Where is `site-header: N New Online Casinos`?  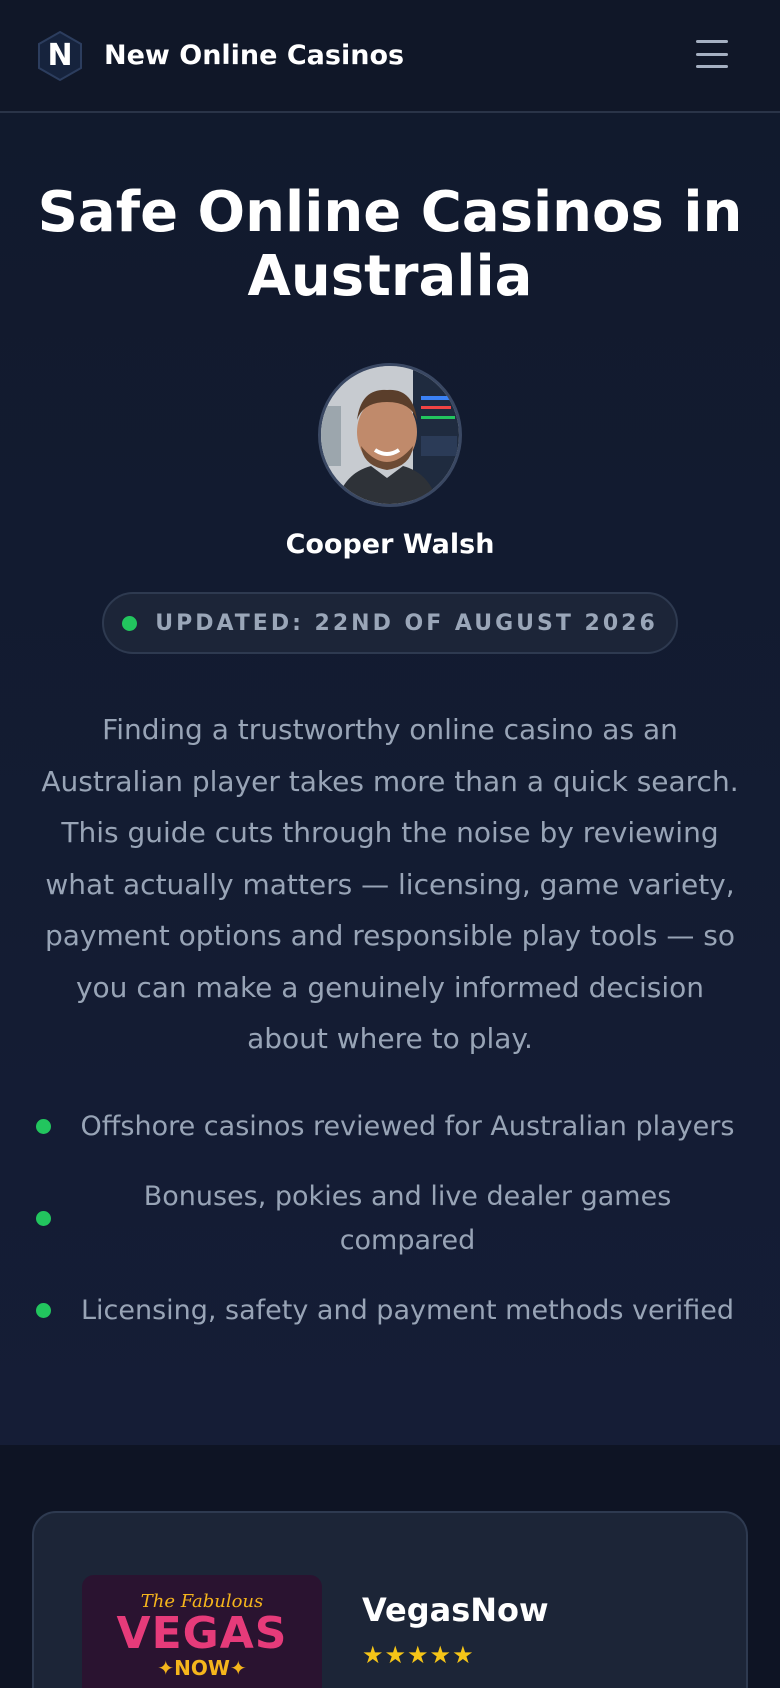 site-header: N New Online Casinos is located at coordinates (390, 56).